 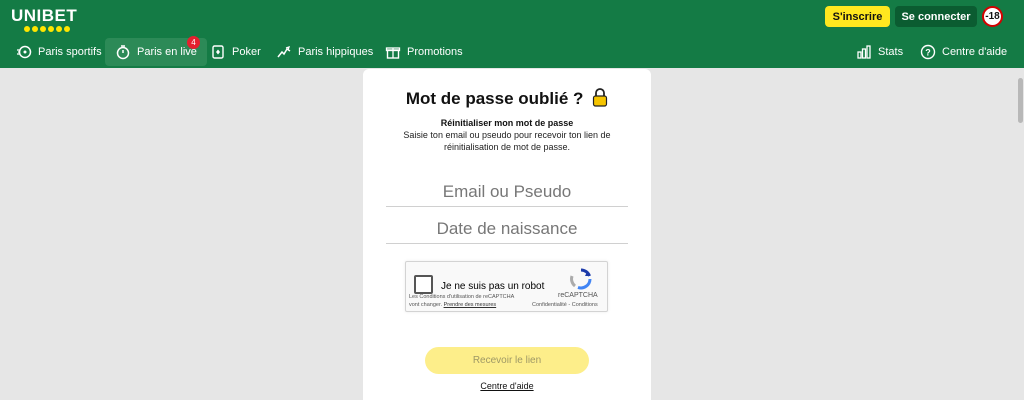 I want to click on gift-icon, so click(x=393, y=52).